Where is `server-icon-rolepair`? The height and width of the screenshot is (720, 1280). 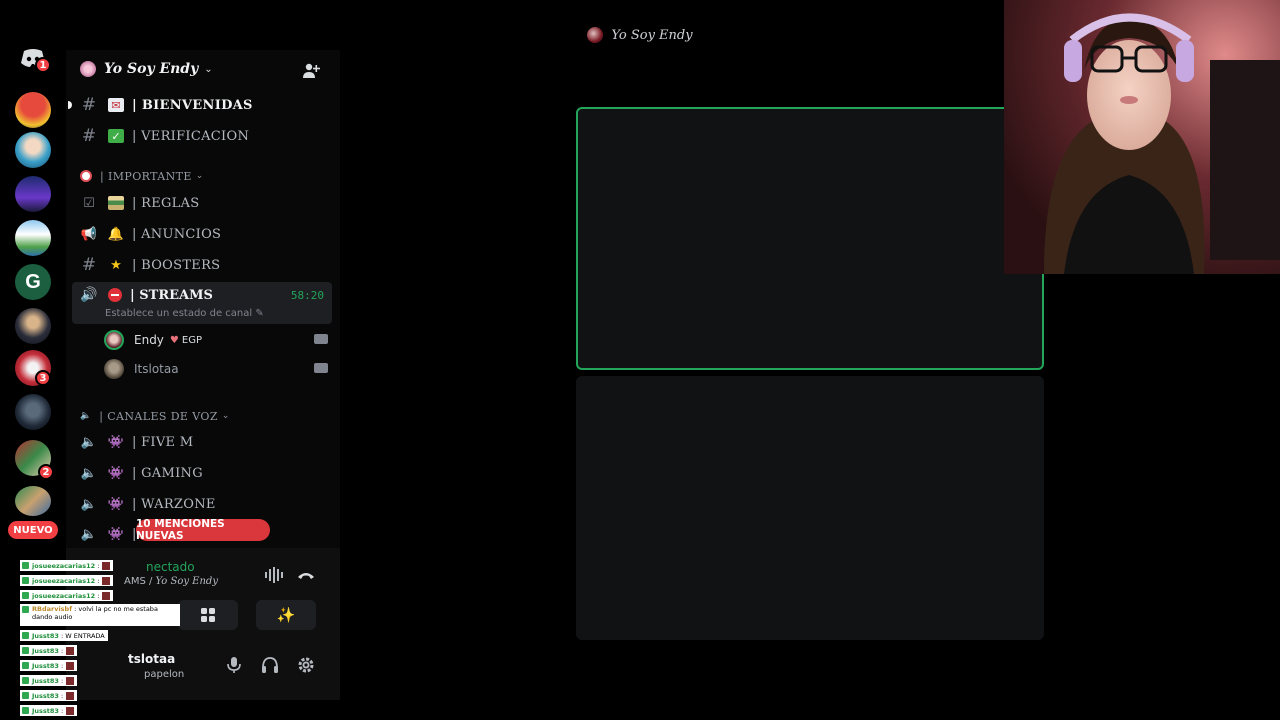 server-icon-rolepair is located at coordinates (33, 150).